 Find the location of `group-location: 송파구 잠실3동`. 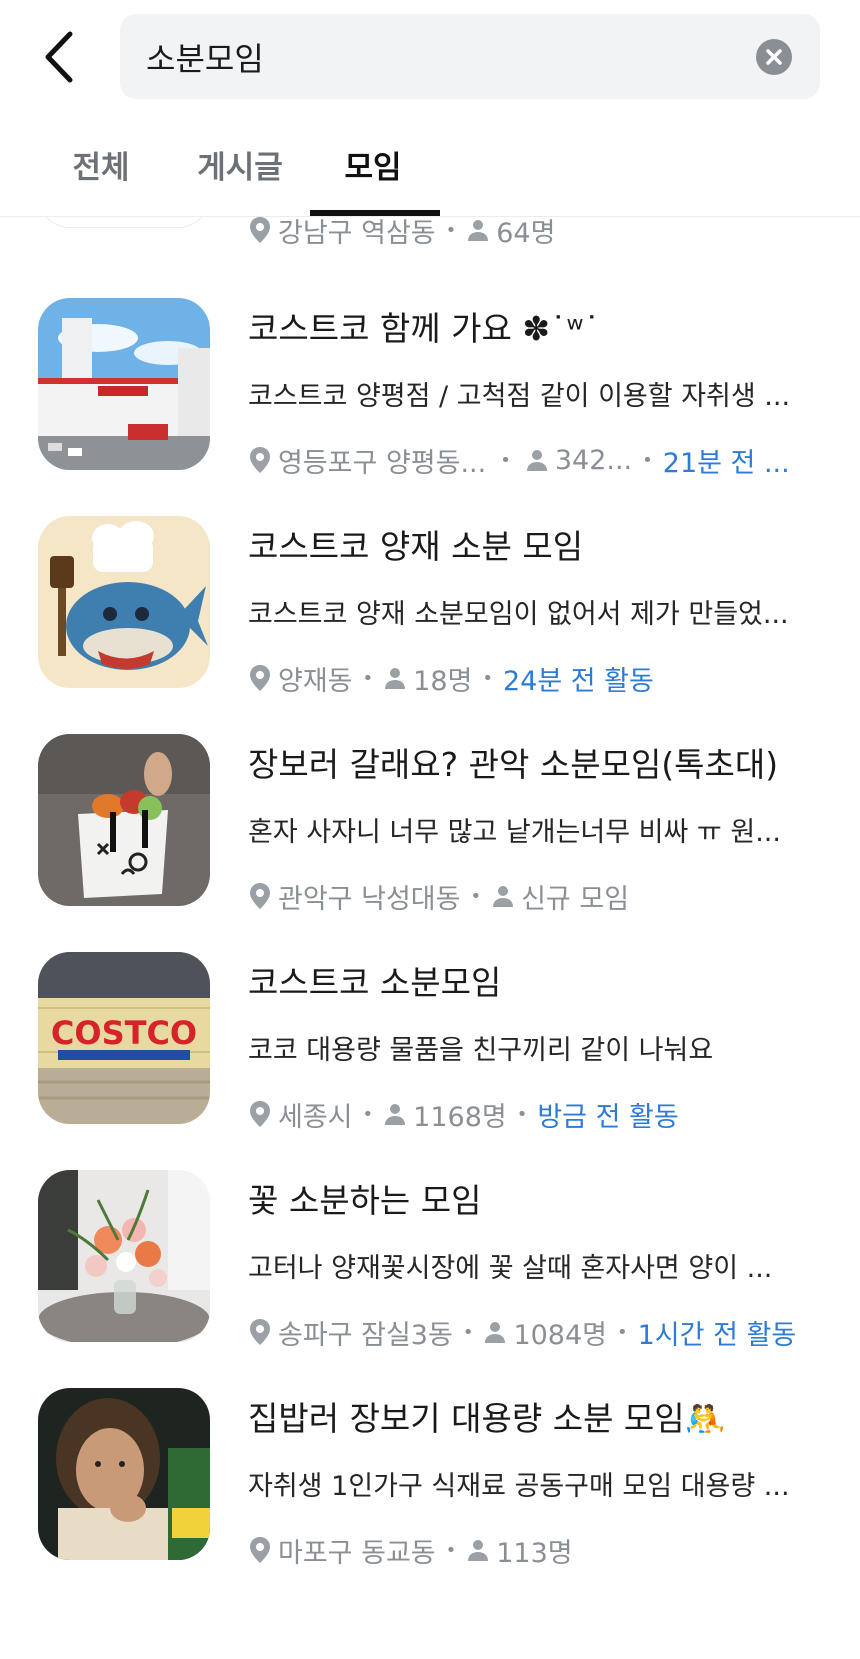

group-location: 송파구 잠실3동 is located at coordinates (365, 1335).